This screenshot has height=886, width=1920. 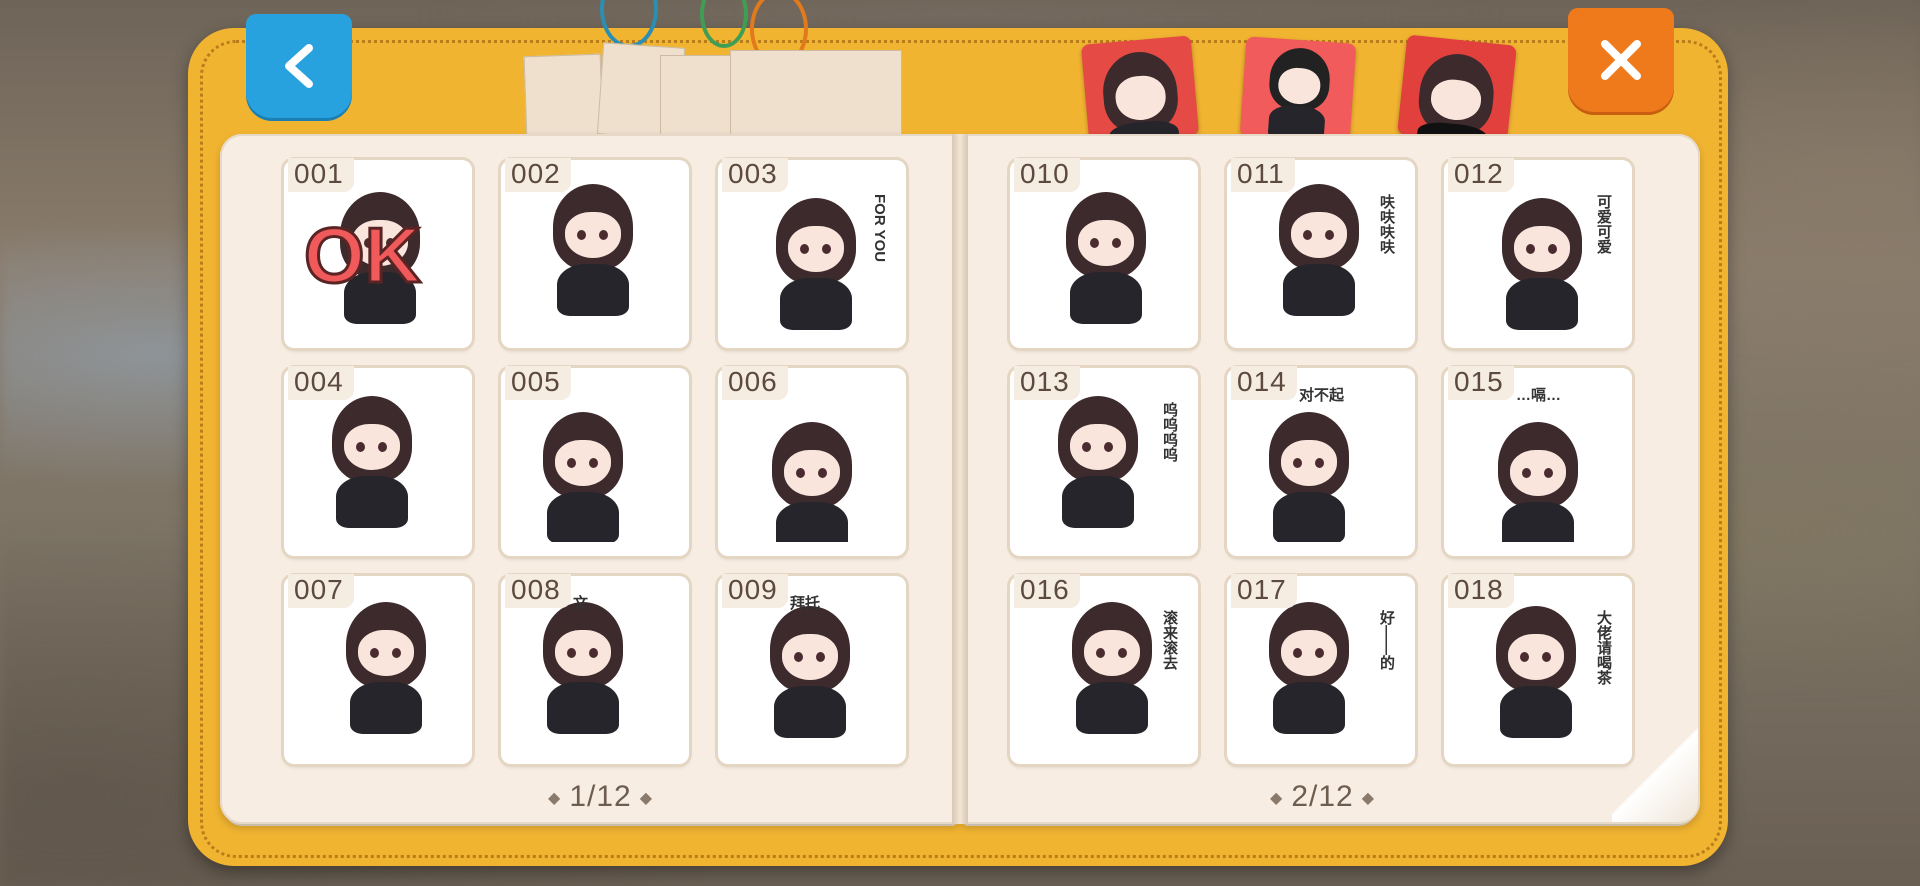 I want to click on sticker-number: 018, so click(x=1481, y=591).